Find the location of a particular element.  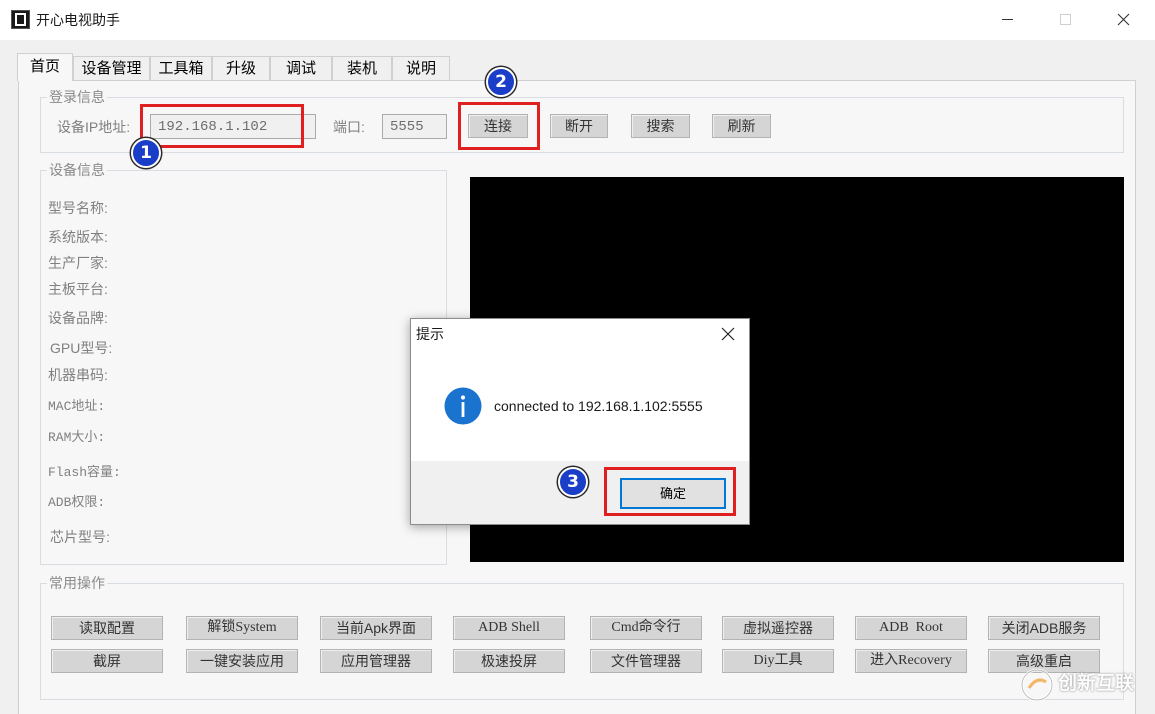

minimize-button is located at coordinates (1013, 20).